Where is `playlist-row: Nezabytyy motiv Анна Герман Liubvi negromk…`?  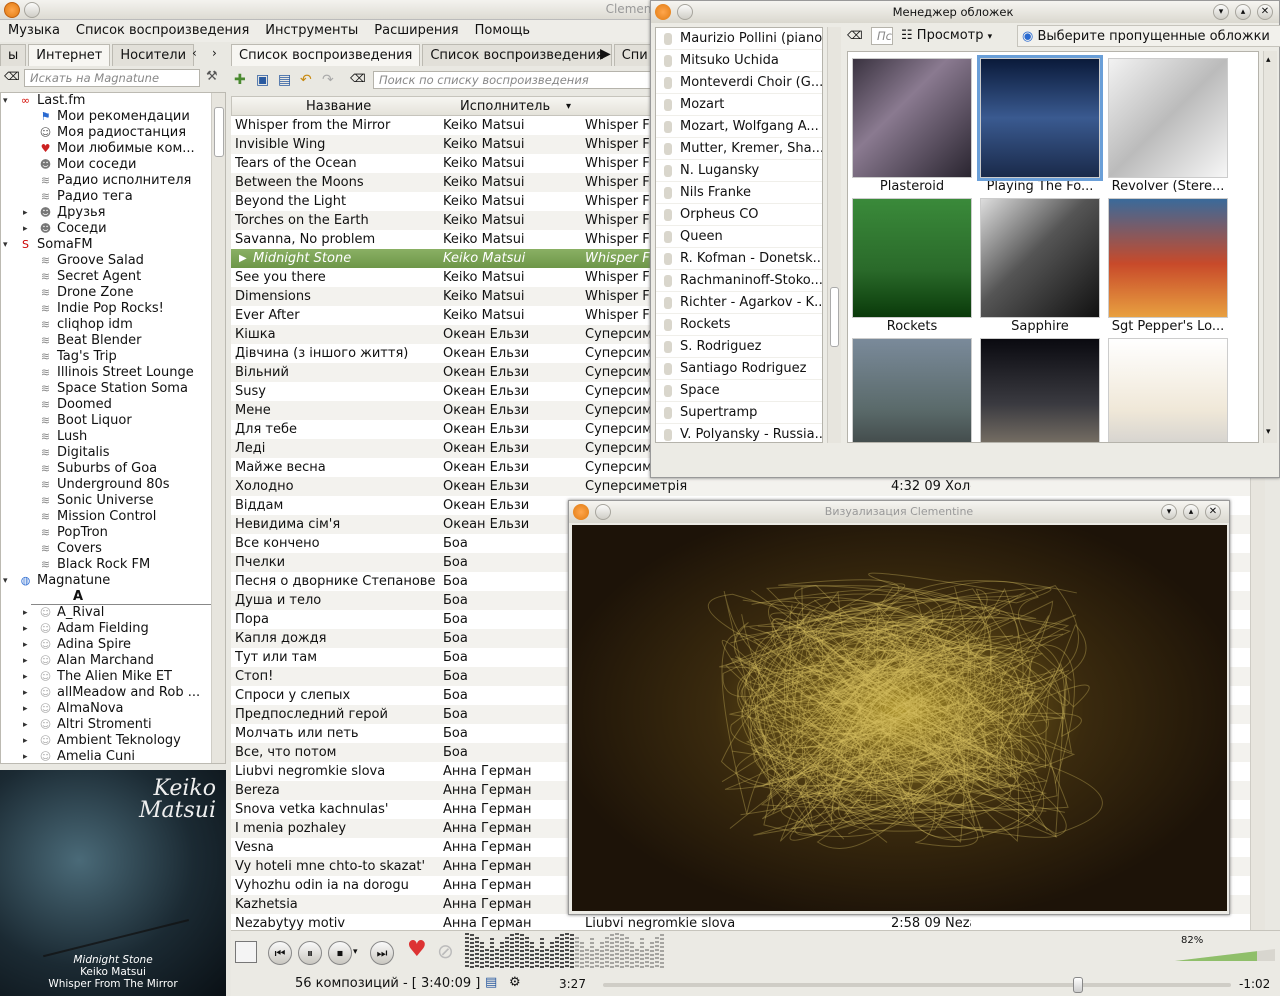
playlist-row: Nezabytyy motiv Анна Герман Liubvi negromk… is located at coordinates (748, 922).